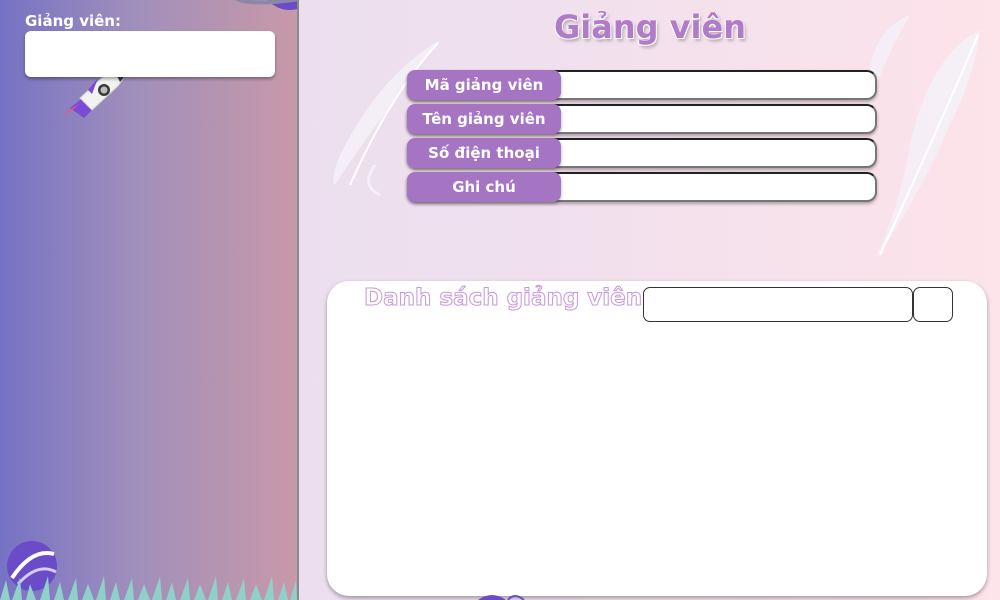 This screenshot has width=1000, height=600. Describe the element at coordinates (150, 54) in the screenshot. I see `lecturer-input` at that location.